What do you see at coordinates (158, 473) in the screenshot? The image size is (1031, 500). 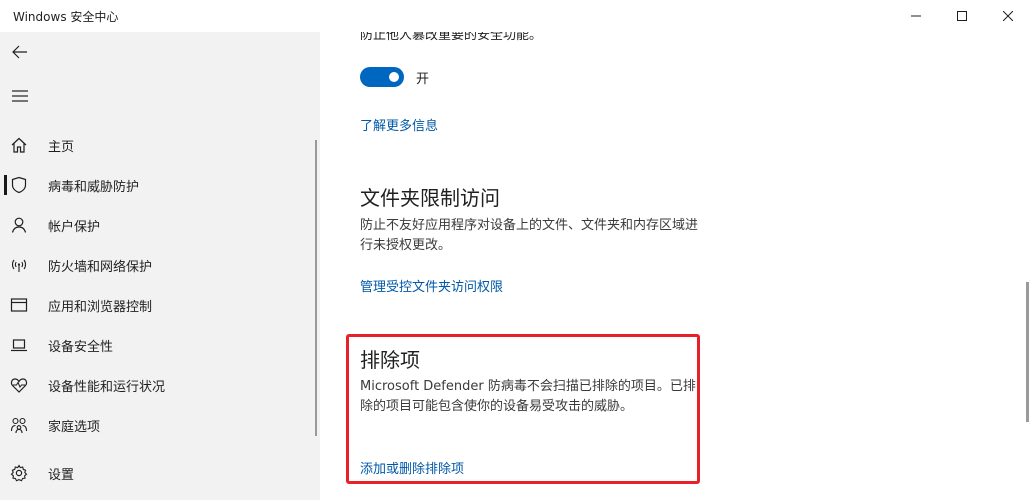 I see `sidebar-item-settings: 设置` at bounding box center [158, 473].